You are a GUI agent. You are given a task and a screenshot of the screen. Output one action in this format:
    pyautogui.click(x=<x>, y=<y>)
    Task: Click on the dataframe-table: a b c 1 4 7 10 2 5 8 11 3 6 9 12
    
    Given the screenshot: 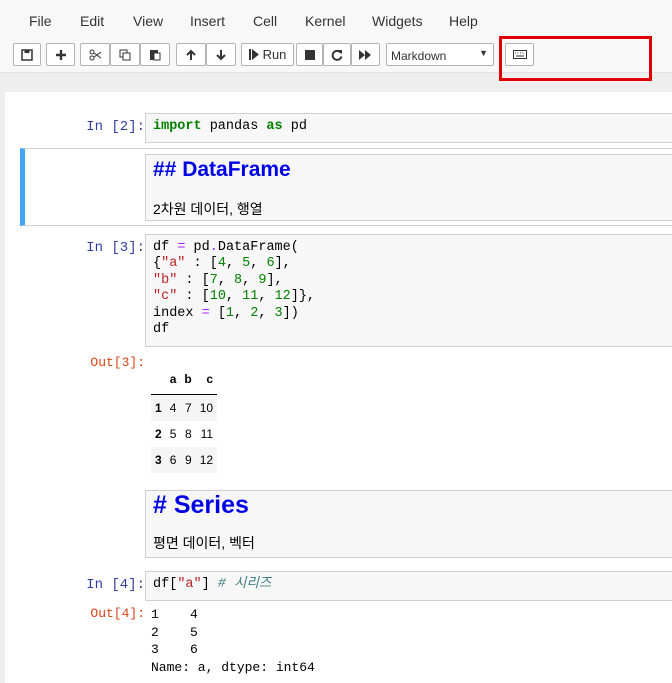 What is the action you would take?
    pyautogui.click(x=184, y=418)
    